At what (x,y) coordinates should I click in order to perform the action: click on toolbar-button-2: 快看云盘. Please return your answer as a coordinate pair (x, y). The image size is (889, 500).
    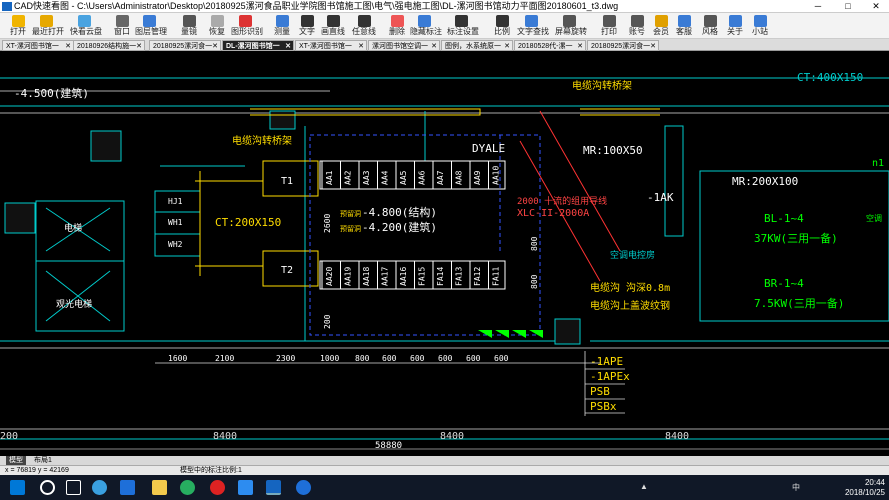
    Looking at the image, I should click on (86, 26).